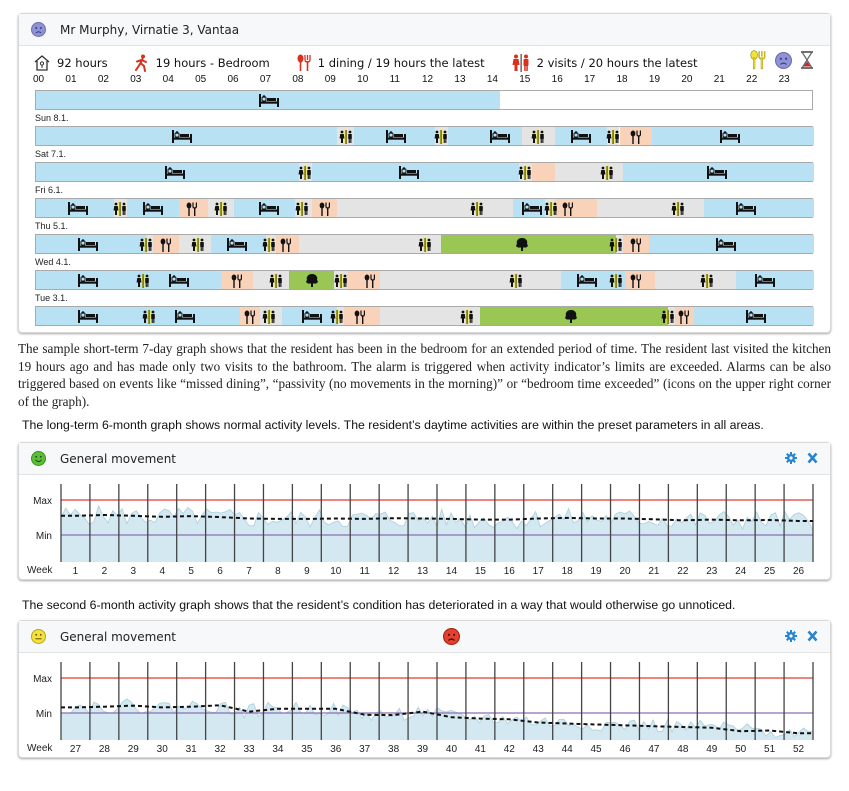  Describe the element at coordinates (220, 571) in the screenshot. I see `week-tick-label: 6` at that location.